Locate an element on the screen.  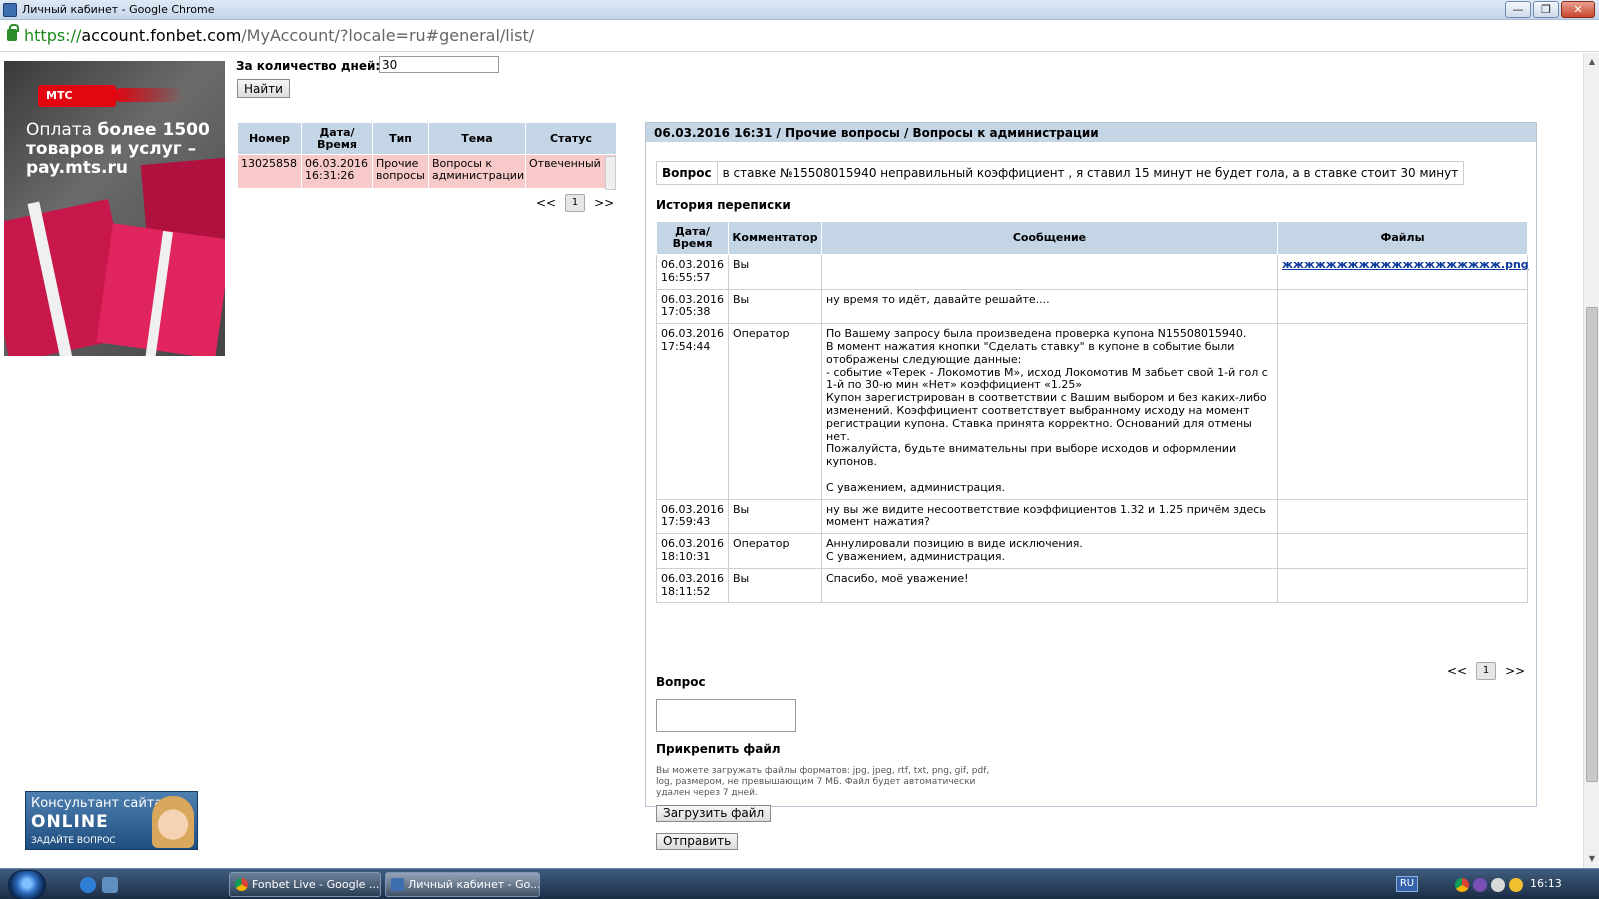
attach-file-label: Прикрепить файл is located at coordinates (718, 749).